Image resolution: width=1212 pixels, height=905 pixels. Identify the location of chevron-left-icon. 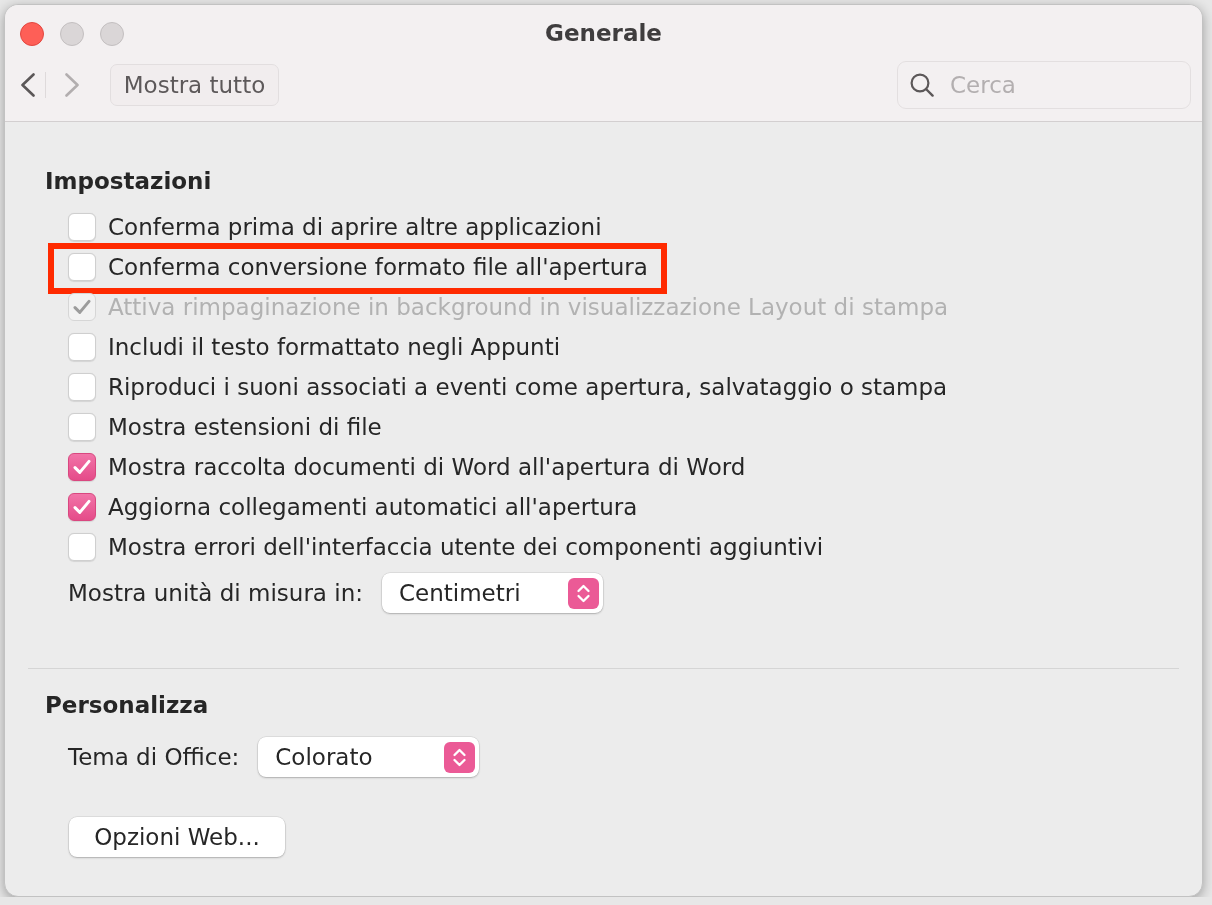
(28, 85).